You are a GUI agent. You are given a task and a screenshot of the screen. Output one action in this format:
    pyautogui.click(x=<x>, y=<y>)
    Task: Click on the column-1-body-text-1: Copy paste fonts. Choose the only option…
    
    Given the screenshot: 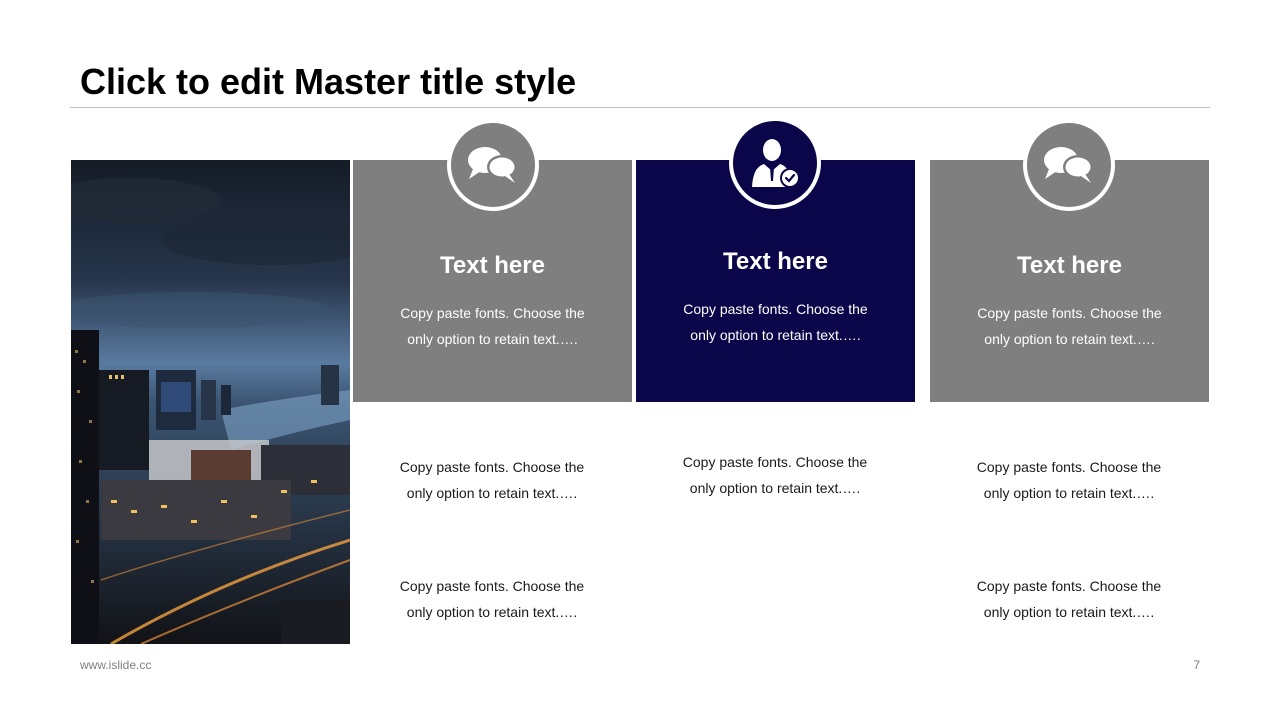 What is the action you would take?
    pyautogui.click(x=492, y=480)
    